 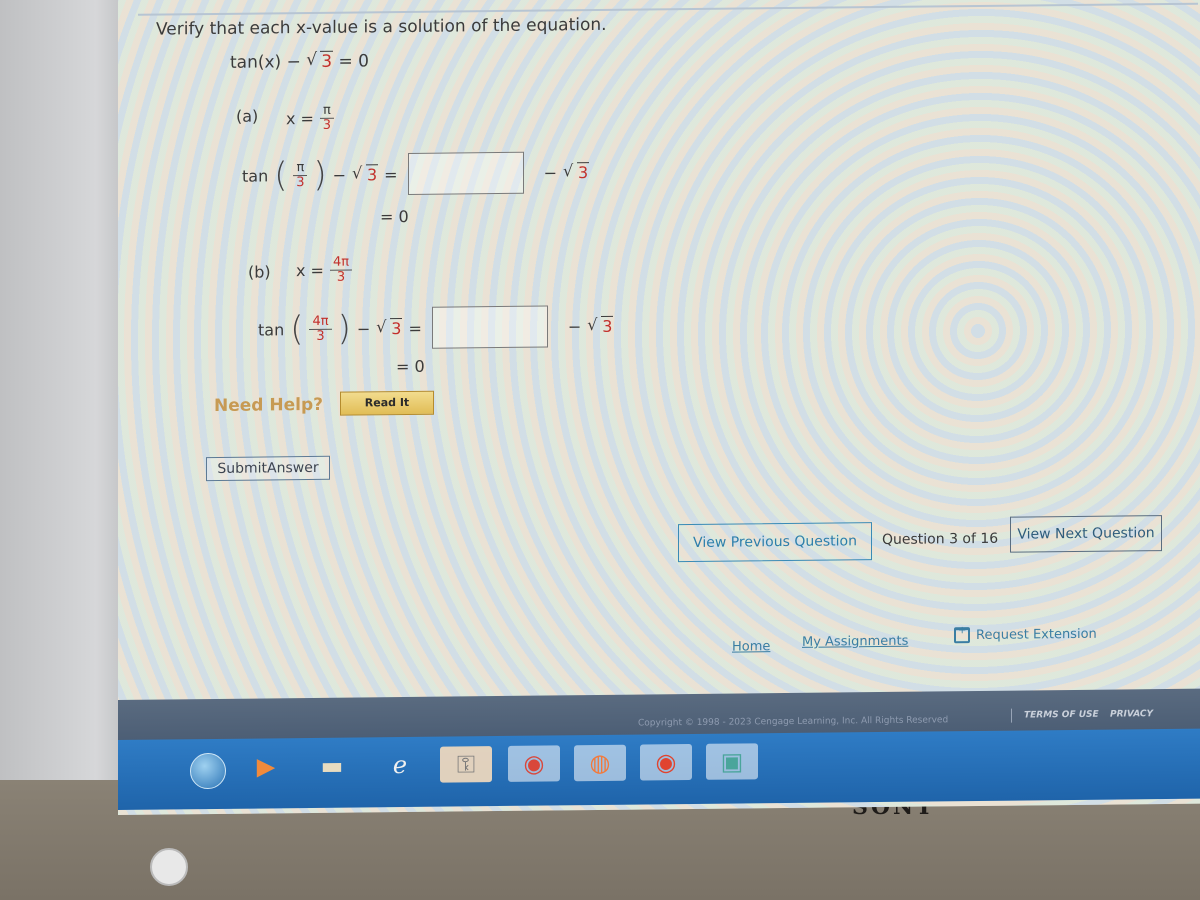 I want to click on taskbar-app: ⚿, so click(x=466, y=764).